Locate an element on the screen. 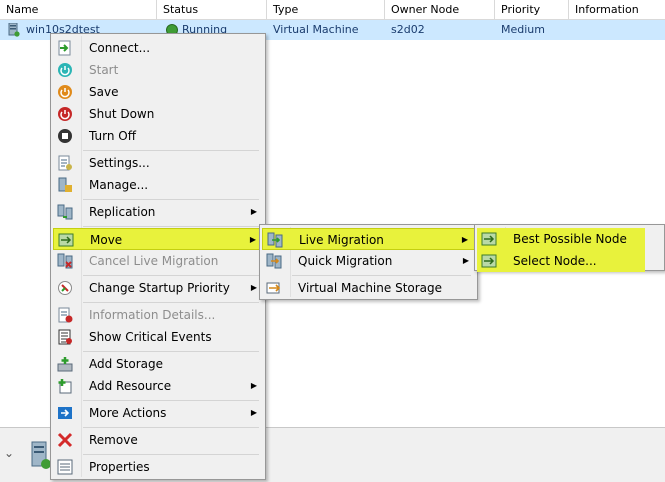  shutdown-icon is located at coordinates (65, 114).